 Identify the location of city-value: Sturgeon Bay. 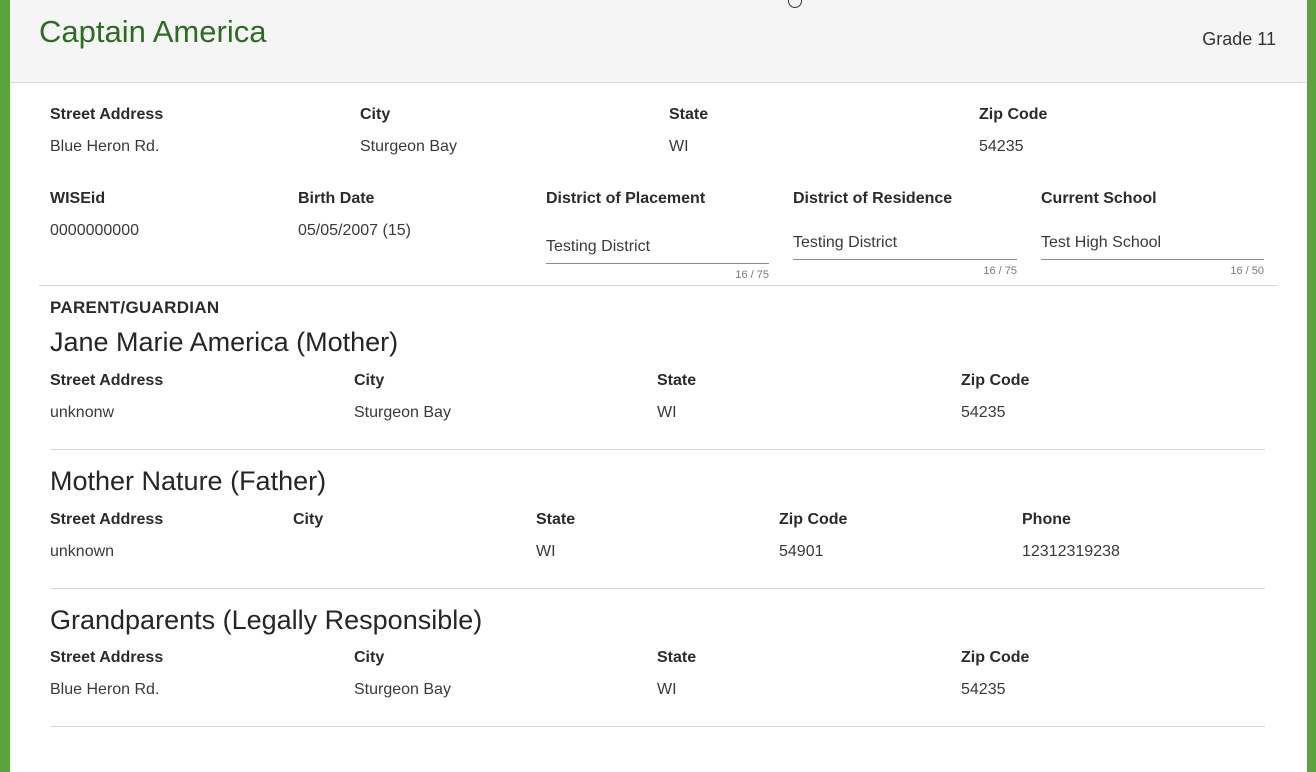
(408, 146).